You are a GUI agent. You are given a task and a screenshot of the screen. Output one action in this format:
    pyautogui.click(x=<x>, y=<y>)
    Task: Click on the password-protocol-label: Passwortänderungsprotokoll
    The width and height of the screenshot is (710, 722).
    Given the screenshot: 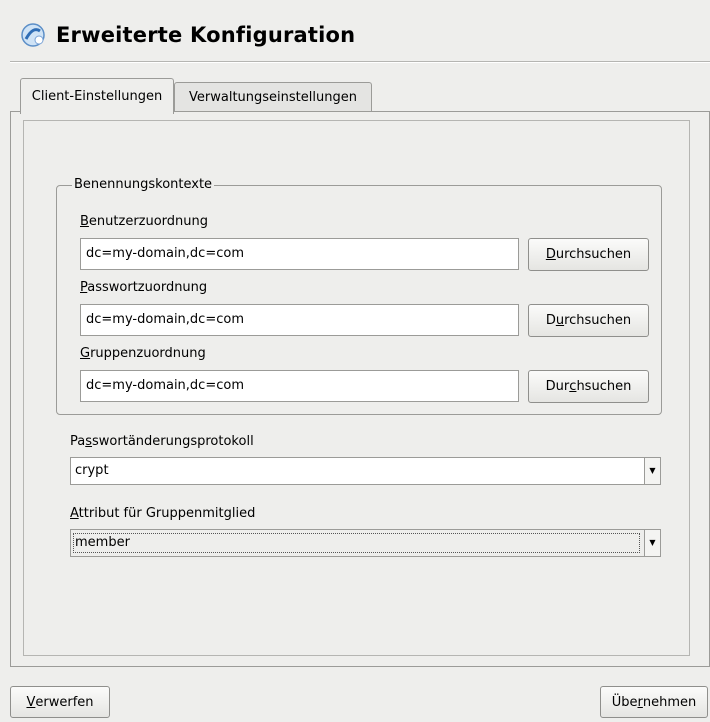 What is the action you would take?
    pyautogui.click(x=162, y=441)
    